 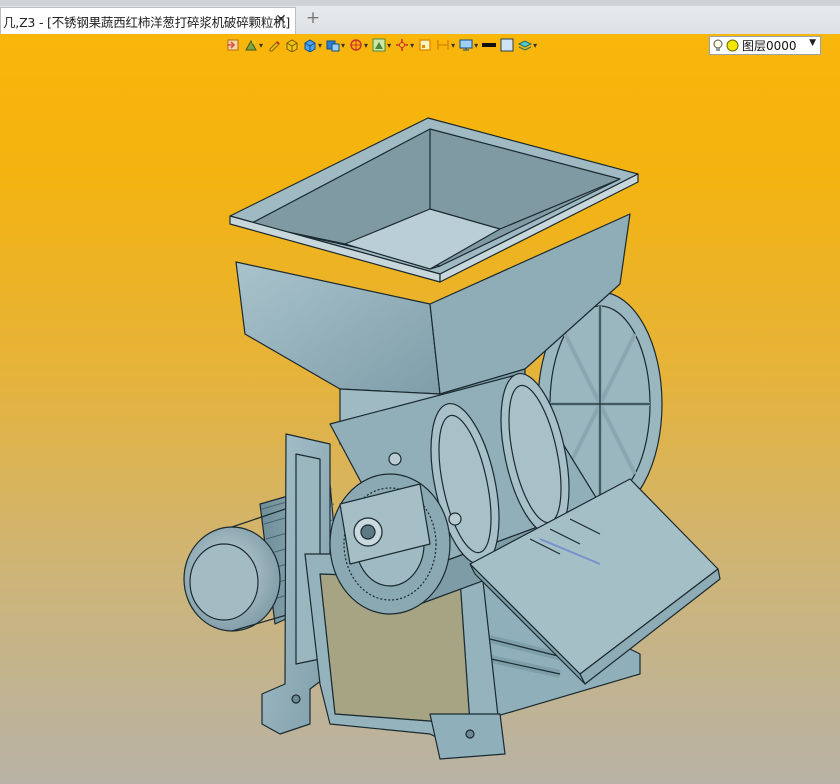 I want to click on close-icon: ✕, so click(x=281, y=20).